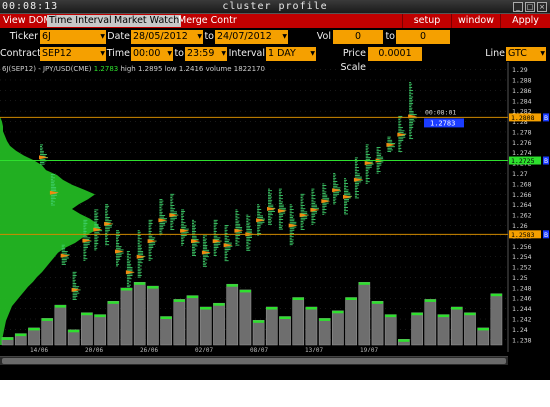  Describe the element at coordinates (57, 53) in the screenshot. I see `contract-value: SEP12` at that location.